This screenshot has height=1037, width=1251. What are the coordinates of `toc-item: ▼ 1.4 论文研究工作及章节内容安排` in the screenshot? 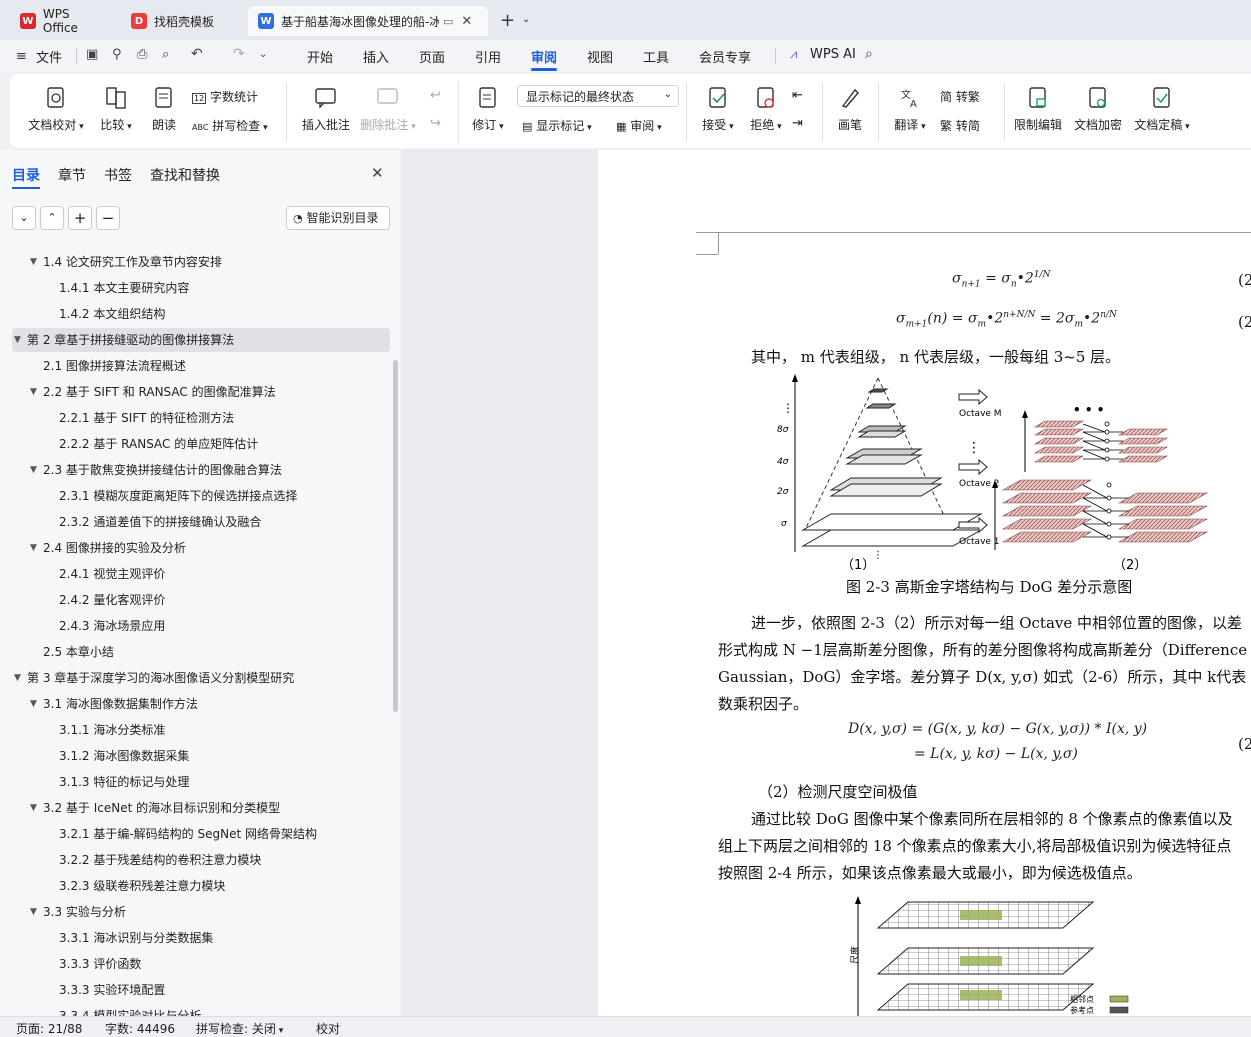 It's located at (201, 262).